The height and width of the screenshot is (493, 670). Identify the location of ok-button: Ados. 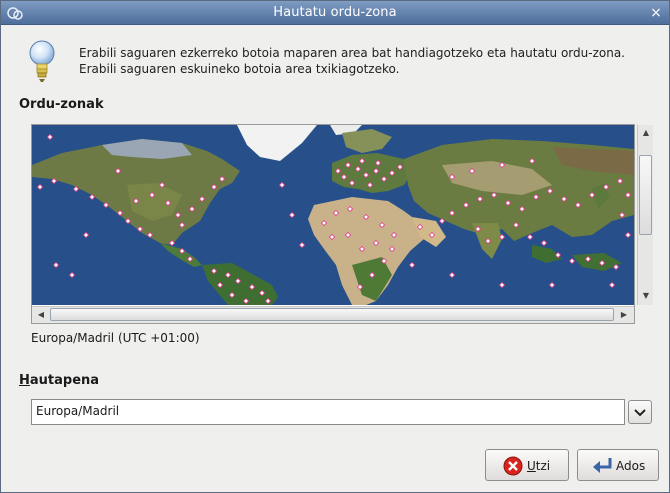
(618, 465).